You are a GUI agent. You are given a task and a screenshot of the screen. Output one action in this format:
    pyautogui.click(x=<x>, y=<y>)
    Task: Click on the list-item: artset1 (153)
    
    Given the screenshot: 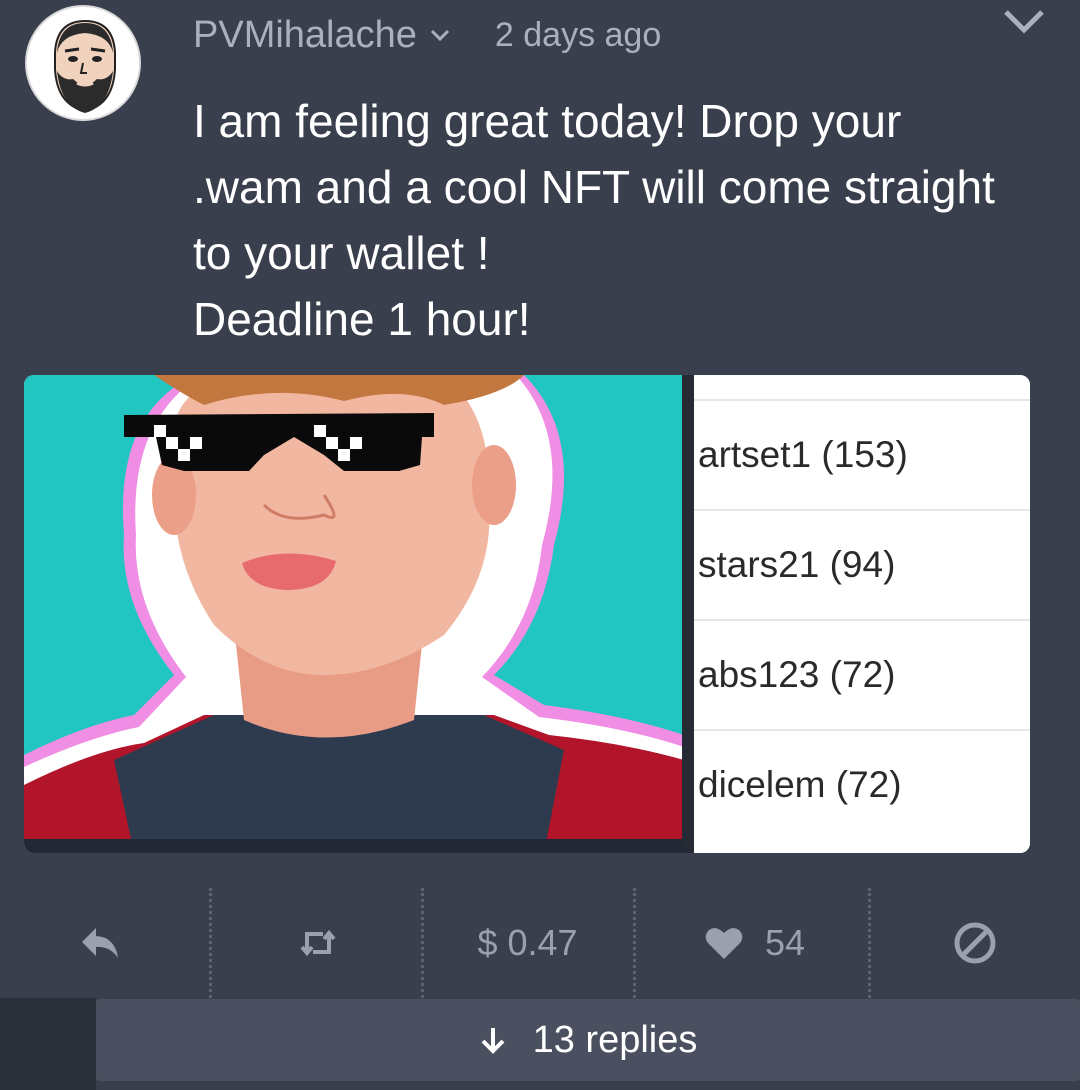 What is the action you would take?
    pyautogui.click(x=862, y=454)
    